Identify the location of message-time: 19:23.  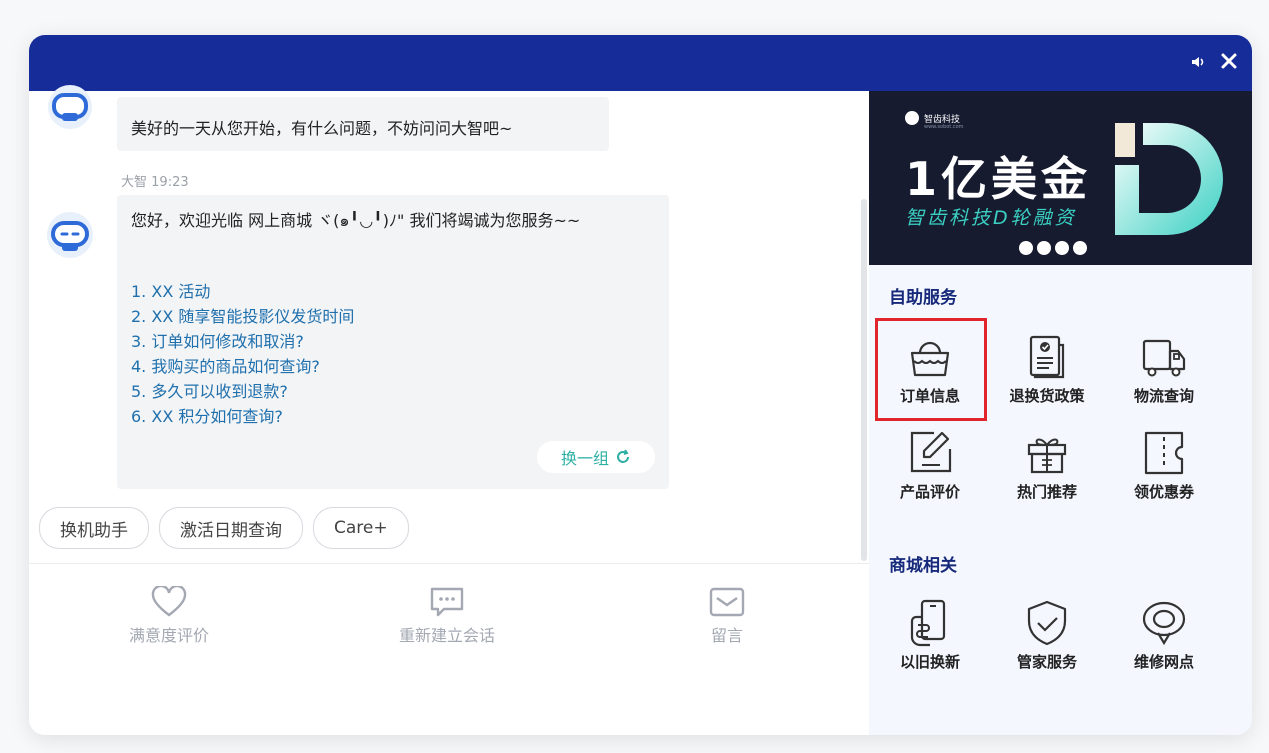
(170, 182).